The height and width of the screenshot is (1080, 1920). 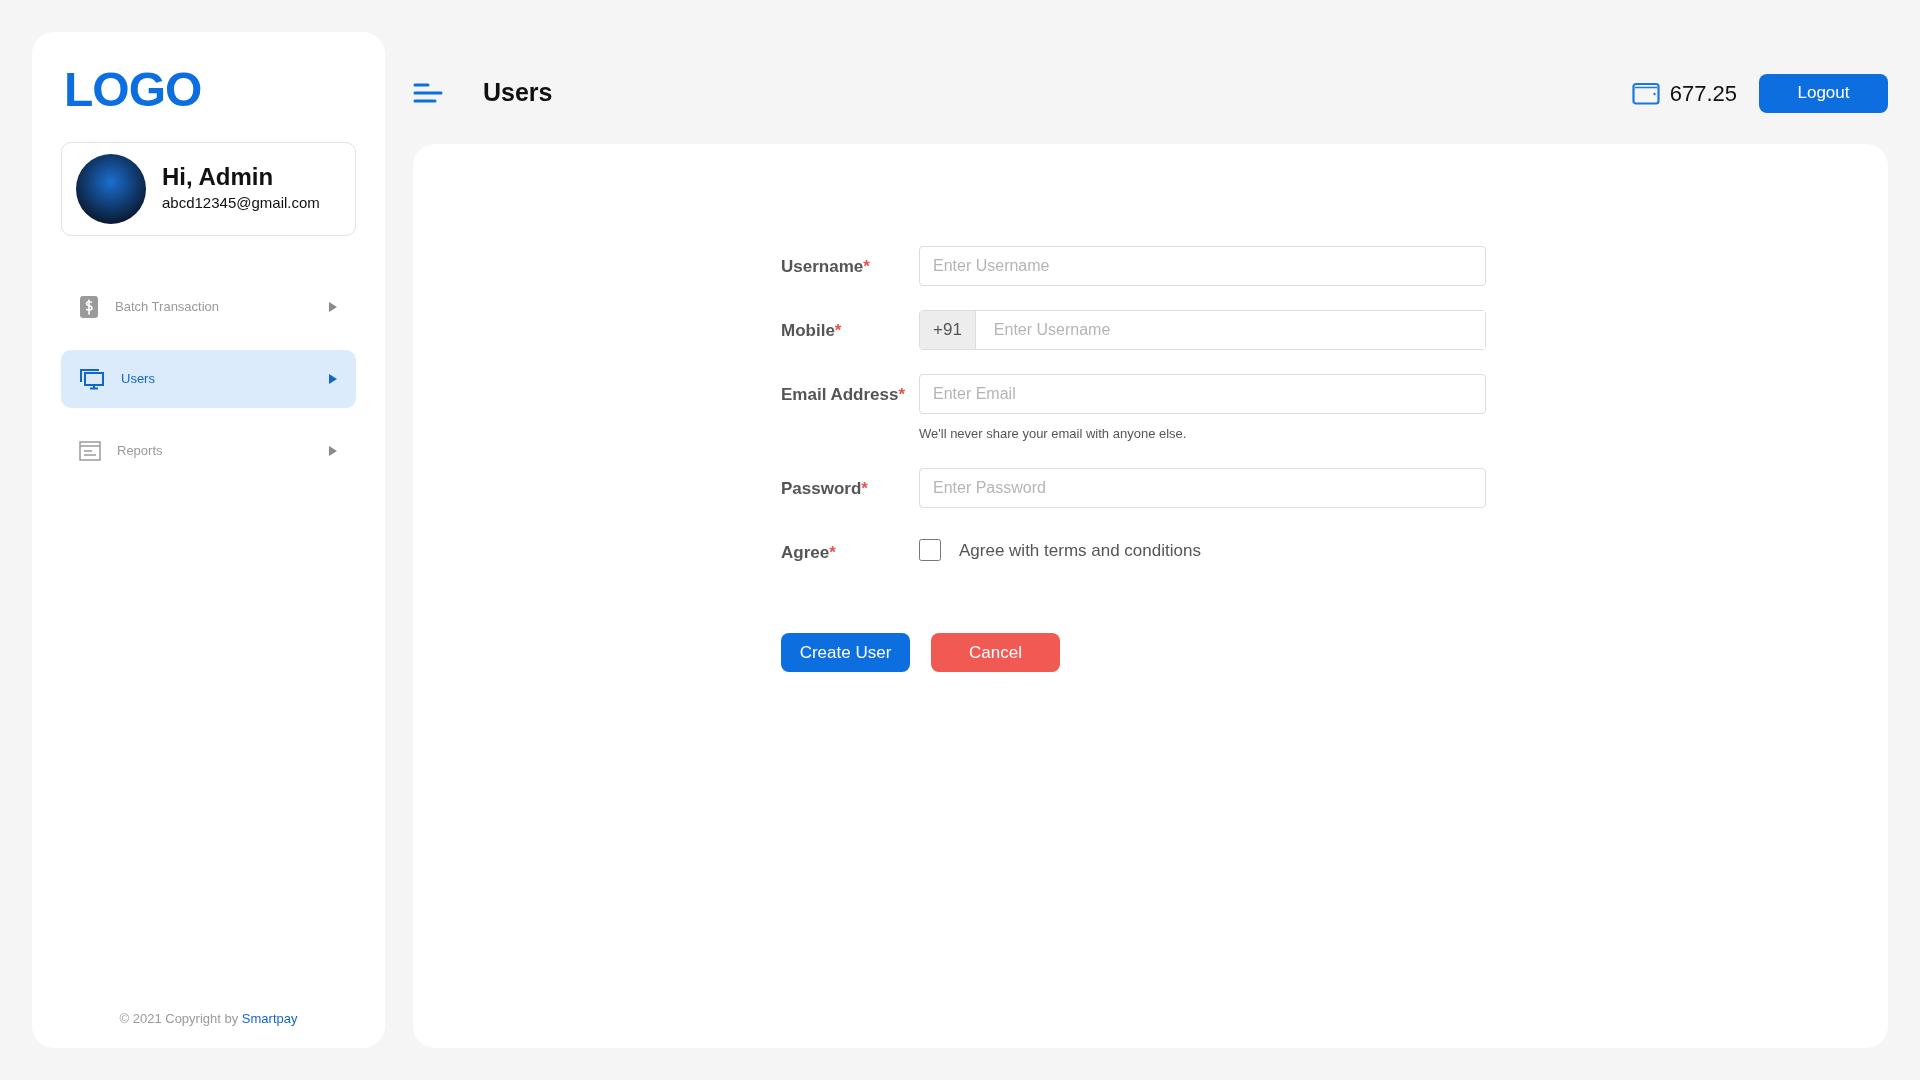 What do you see at coordinates (1202, 394) in the screenshot?
I see `input-field: Enter Email` at bounding box center [1202, 394].